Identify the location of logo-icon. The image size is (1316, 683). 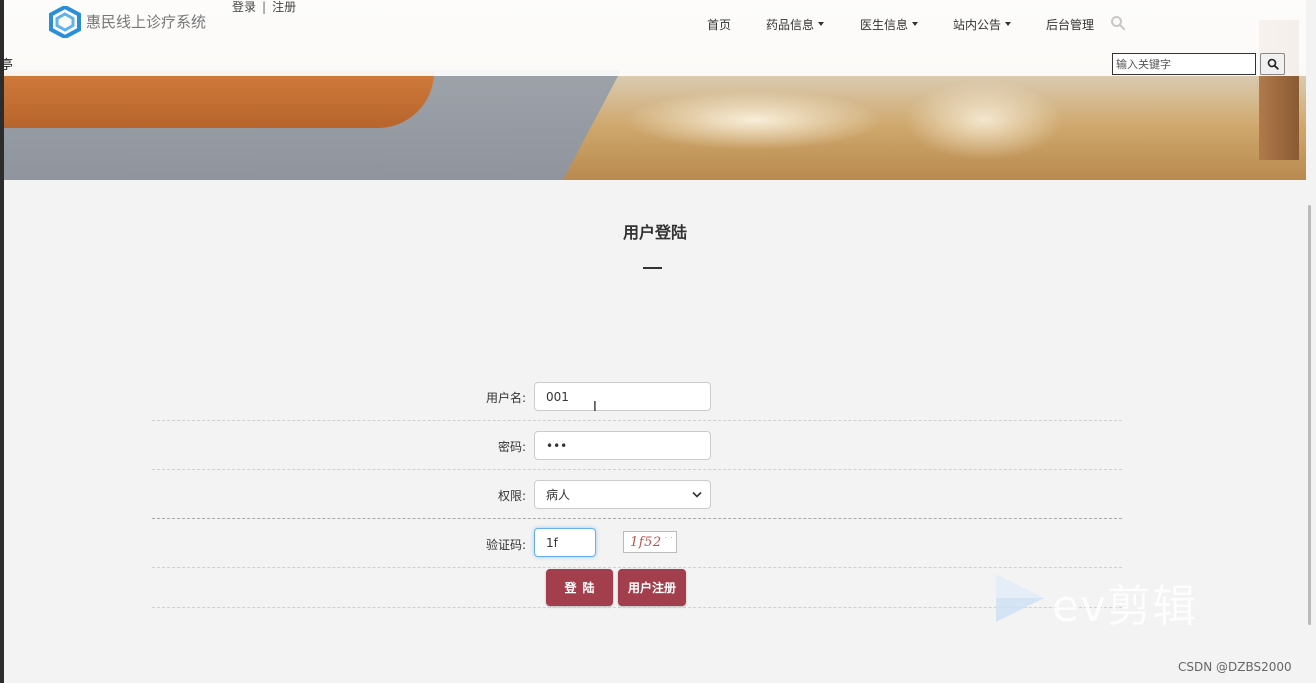
(65, 22).